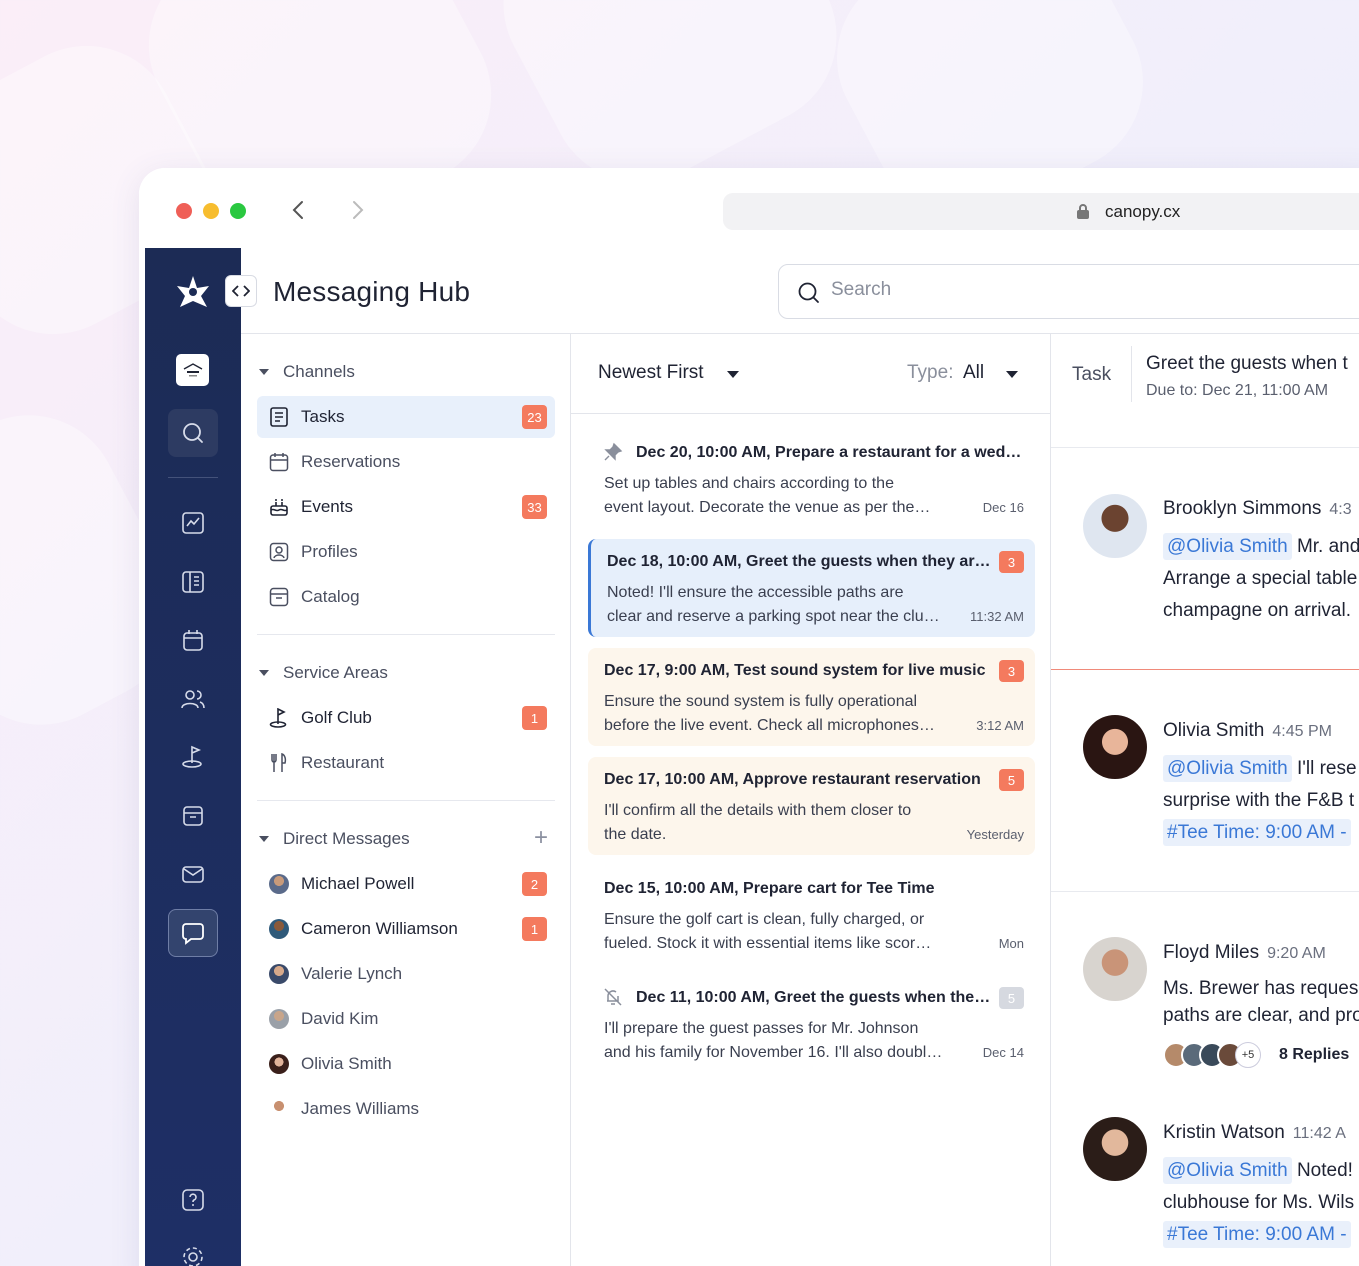  What do you see at coordinates (406, 1064) in the screenshot?
I see `dm-item-olivia-smith: Olivia Smith` at bounding box center [406, 1064].